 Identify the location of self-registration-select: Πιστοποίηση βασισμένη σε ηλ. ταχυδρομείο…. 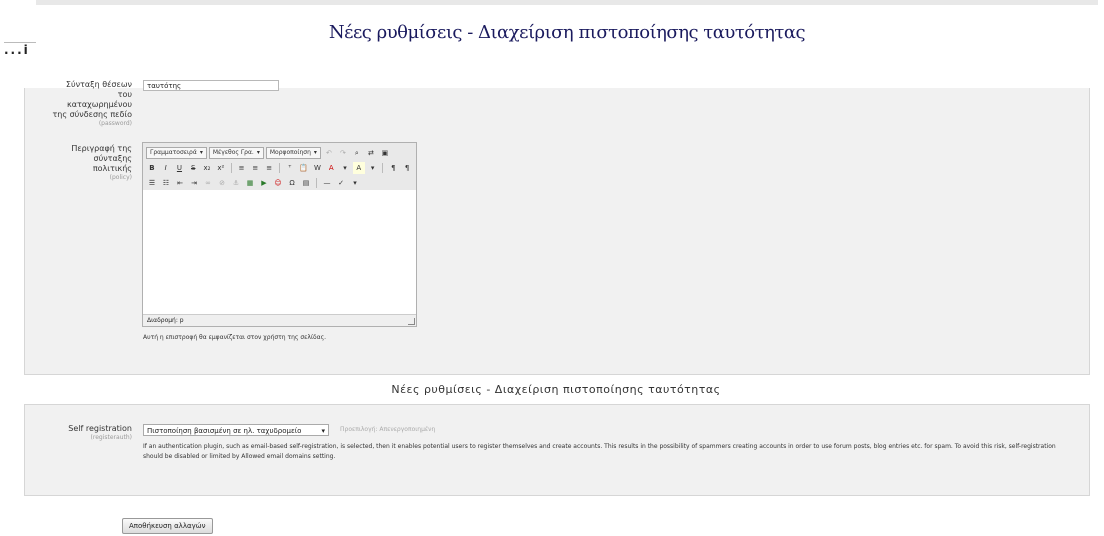
(236, 430).